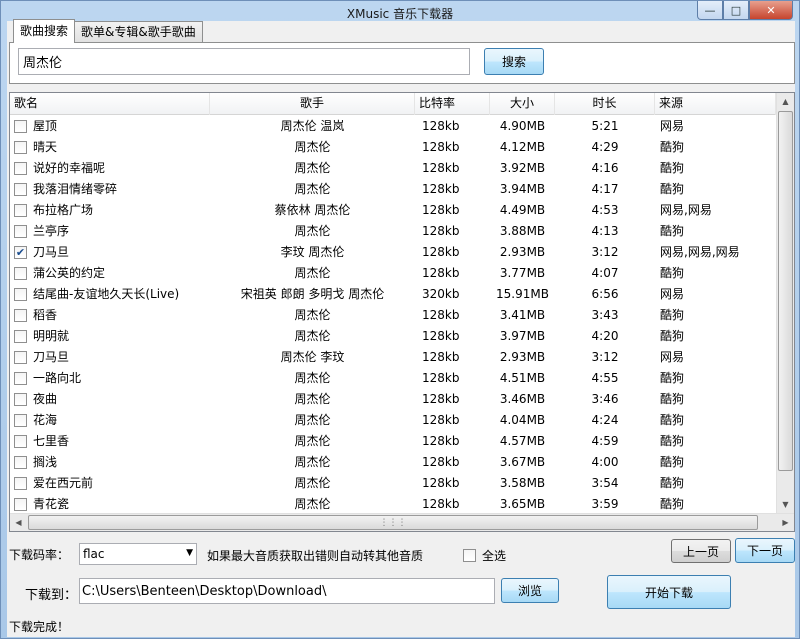  I want to click on scroll-left-arrow-icon: ◀, so click(18, 522).